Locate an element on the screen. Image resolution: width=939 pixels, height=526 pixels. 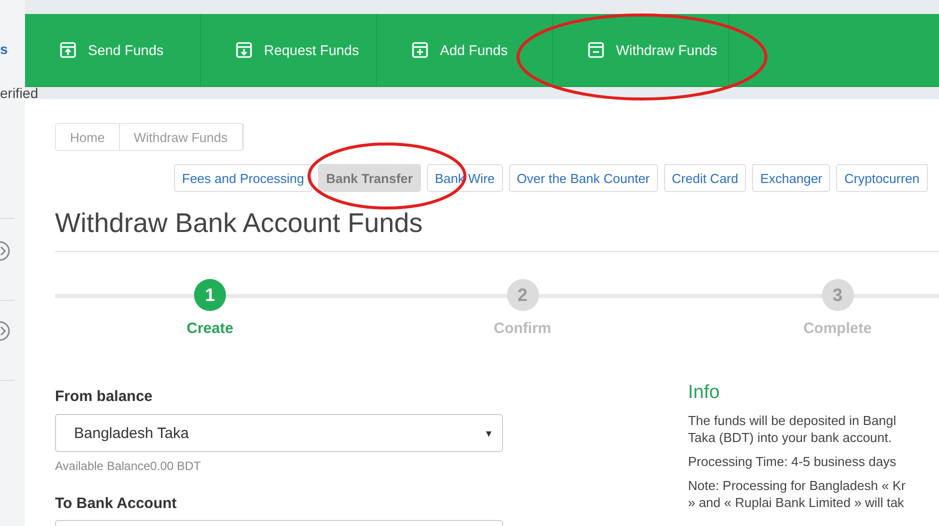
method-tab: Cryptocurren is located at coordinates (882, 178).